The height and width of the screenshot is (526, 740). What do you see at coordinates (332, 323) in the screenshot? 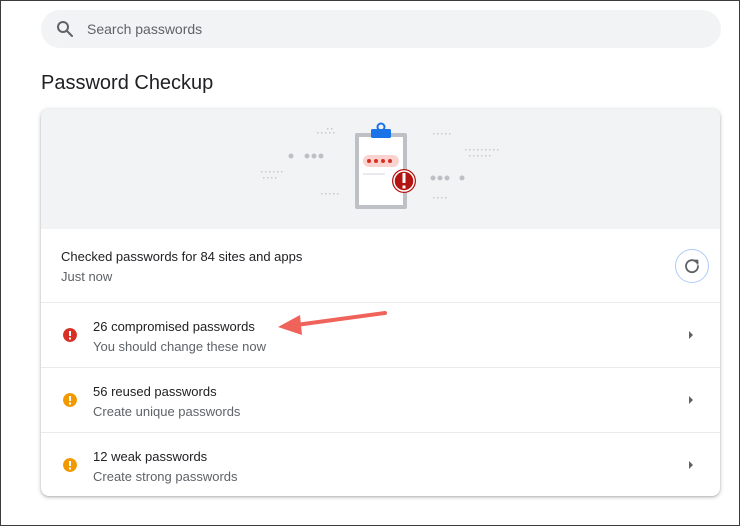
I see `annotation-arrow` at bounding box center [332, 323].